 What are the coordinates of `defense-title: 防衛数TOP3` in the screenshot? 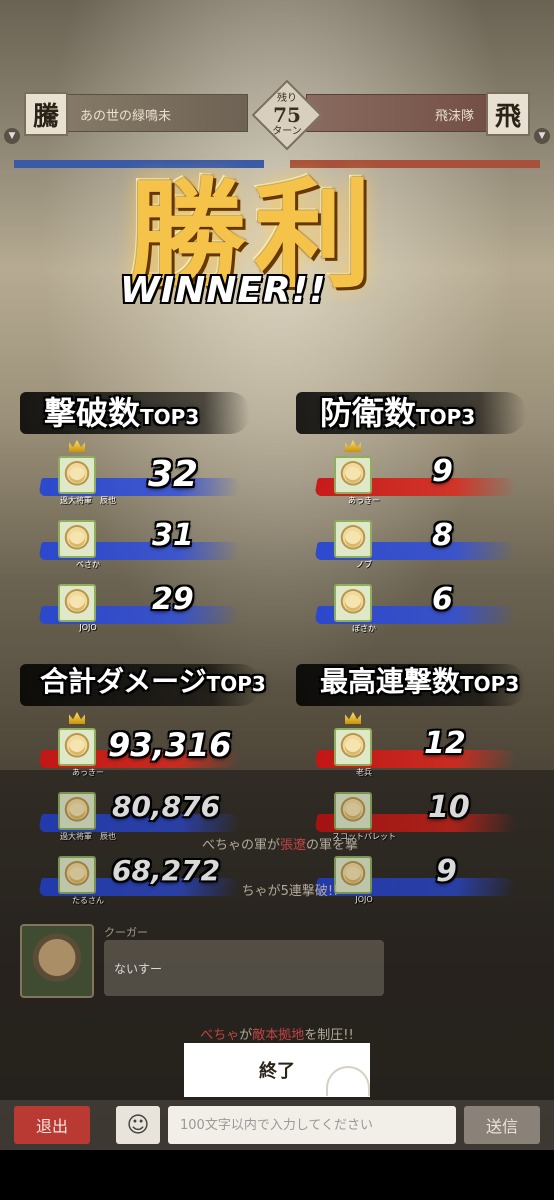 It's located at (397, 413).